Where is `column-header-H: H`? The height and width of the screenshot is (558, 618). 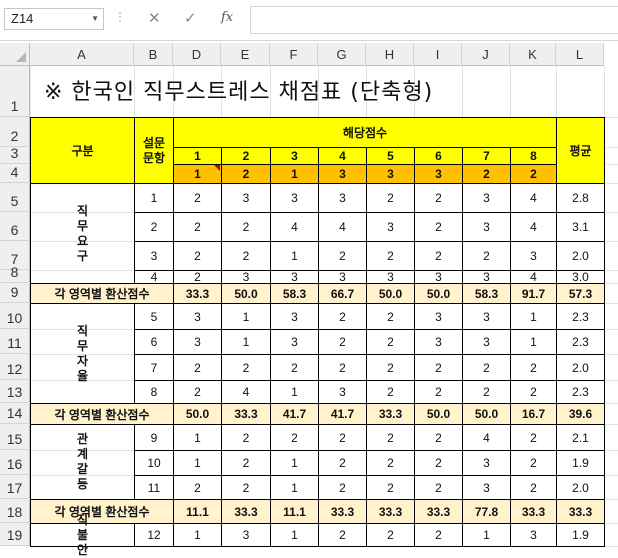 column-header-H: H is located at coordinates (390, 54).